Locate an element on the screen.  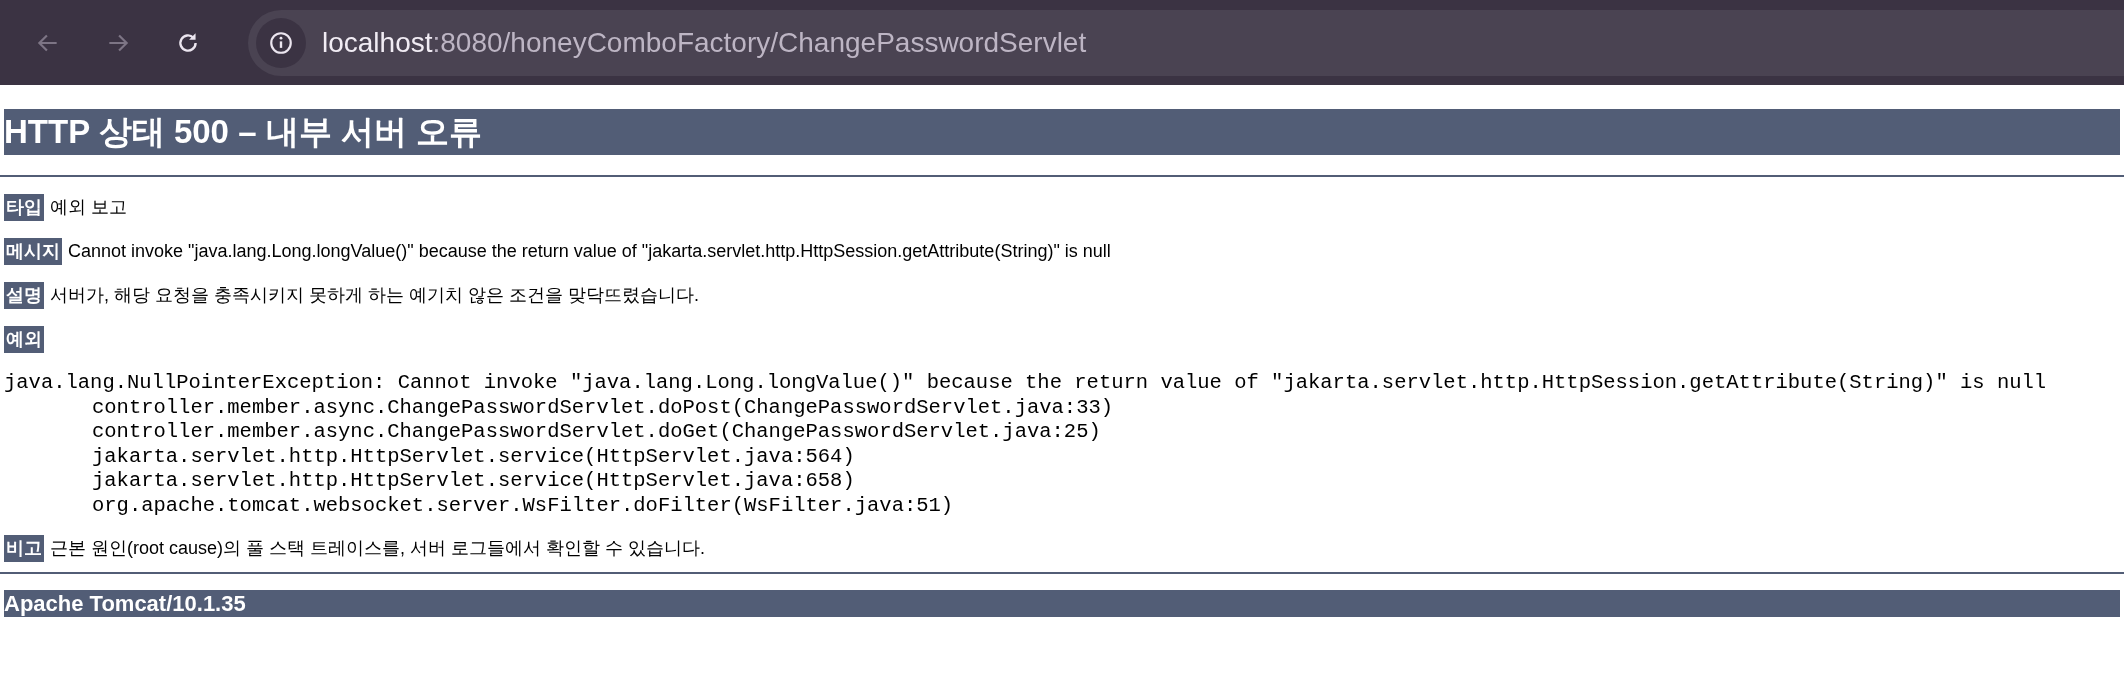
field-text: 서버가, 해당 요청을 충족시키지 못하게 하는 예기치 않은 조건을 맞닥뜨렸습니다. is located at coordinates (374, 295).